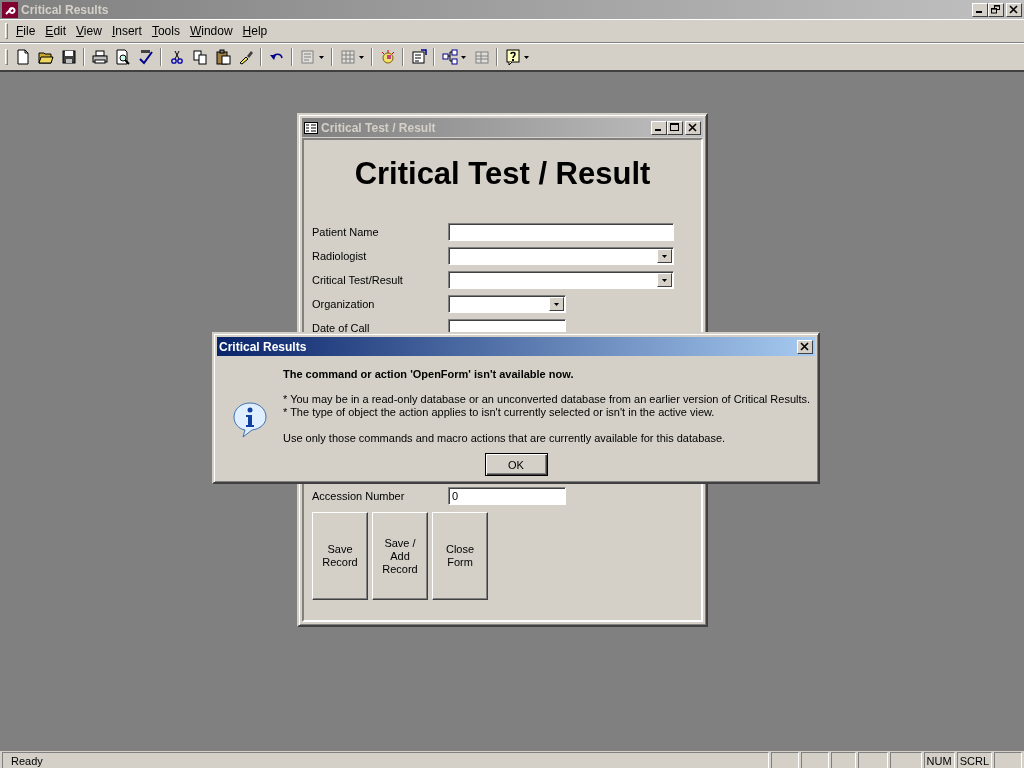  I want to click on restore-icon, so click(996, 9).